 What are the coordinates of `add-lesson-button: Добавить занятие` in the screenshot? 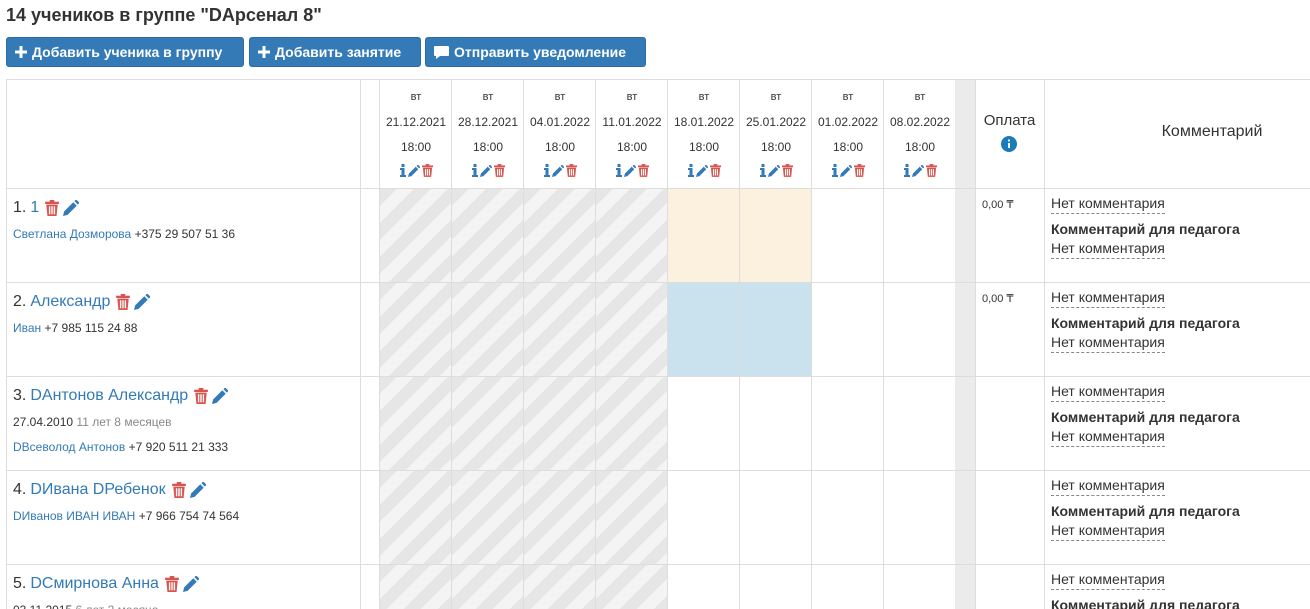 It's located at (335, 52).